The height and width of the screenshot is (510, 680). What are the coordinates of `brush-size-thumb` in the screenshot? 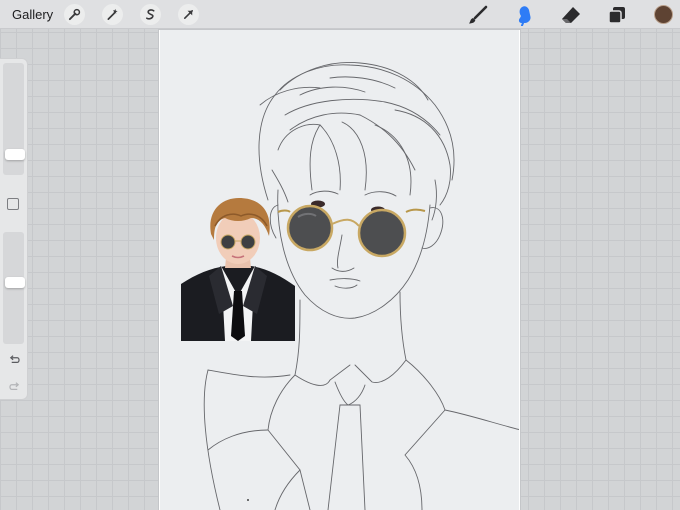 It's located at (15, 154).